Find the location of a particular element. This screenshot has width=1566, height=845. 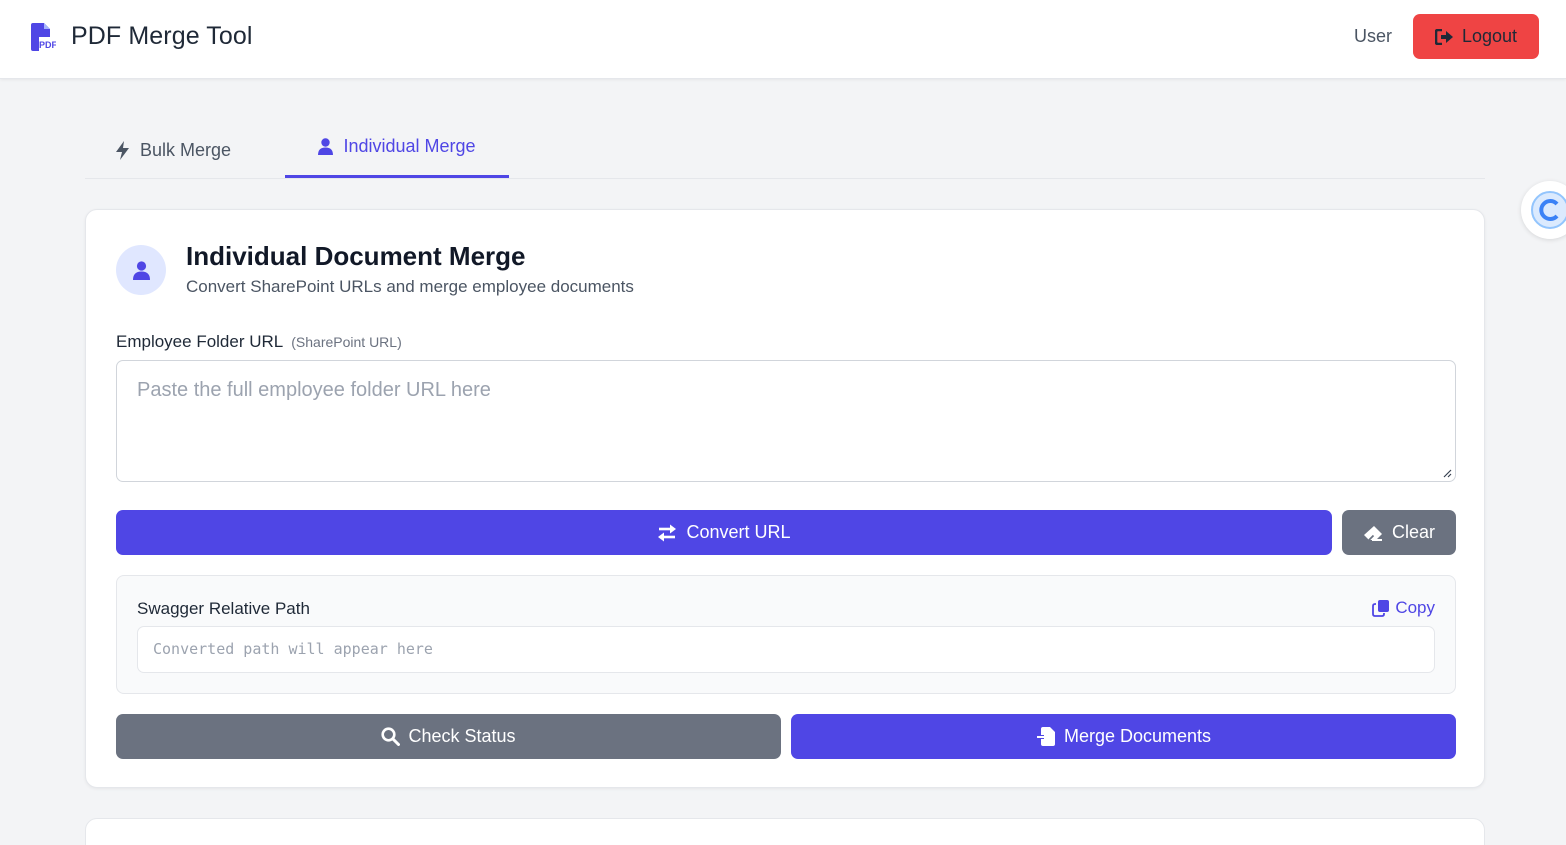

tab-label: Individual Merge is located at coordinates (409, 146).